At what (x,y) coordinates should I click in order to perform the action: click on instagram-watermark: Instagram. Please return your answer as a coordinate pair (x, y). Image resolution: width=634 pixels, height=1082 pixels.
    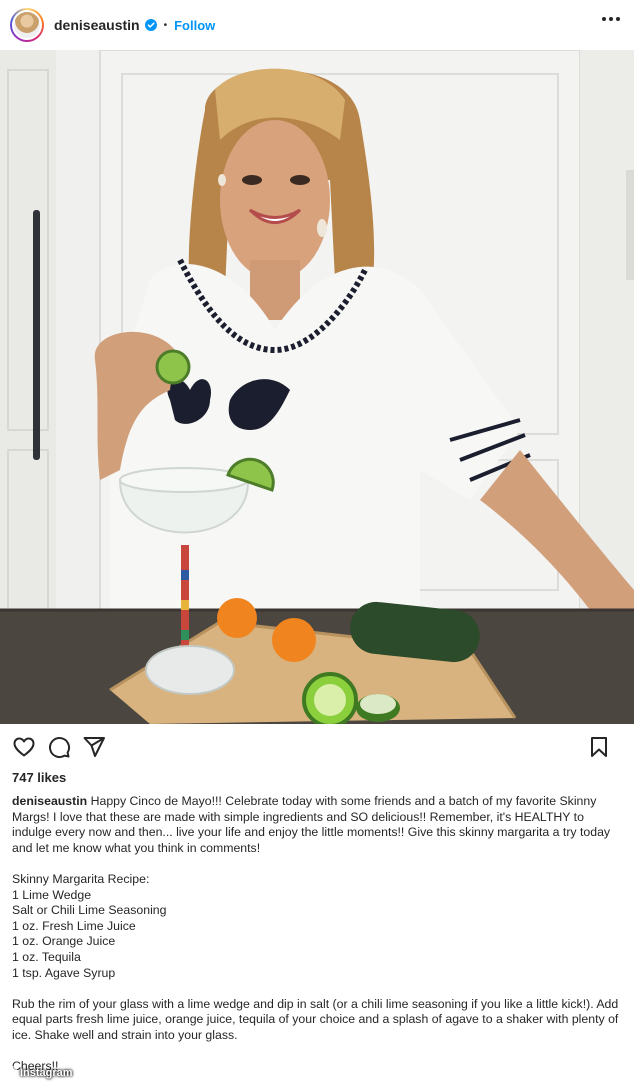
    Looking at the image, I should click on (39, 1073).